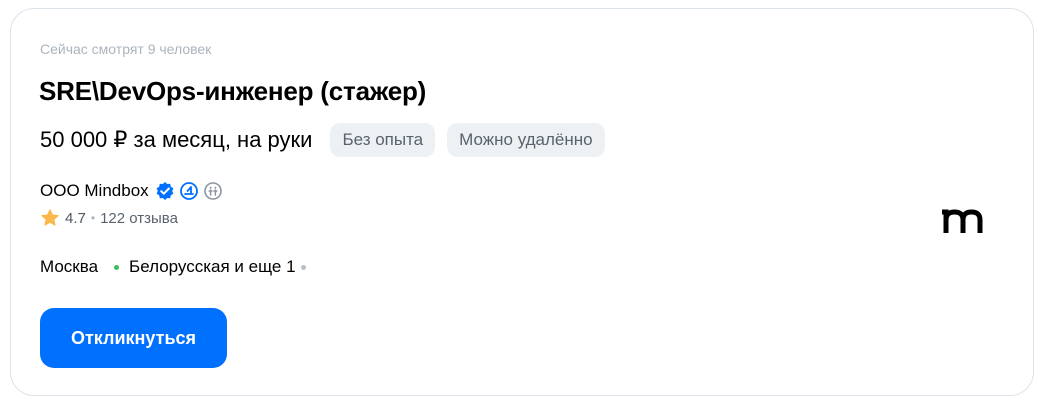 This screenshot has width=1052, height=411. Describe the element at coordinates (213, 191) in the screenshot. I see `employer-info-icon` at that location.